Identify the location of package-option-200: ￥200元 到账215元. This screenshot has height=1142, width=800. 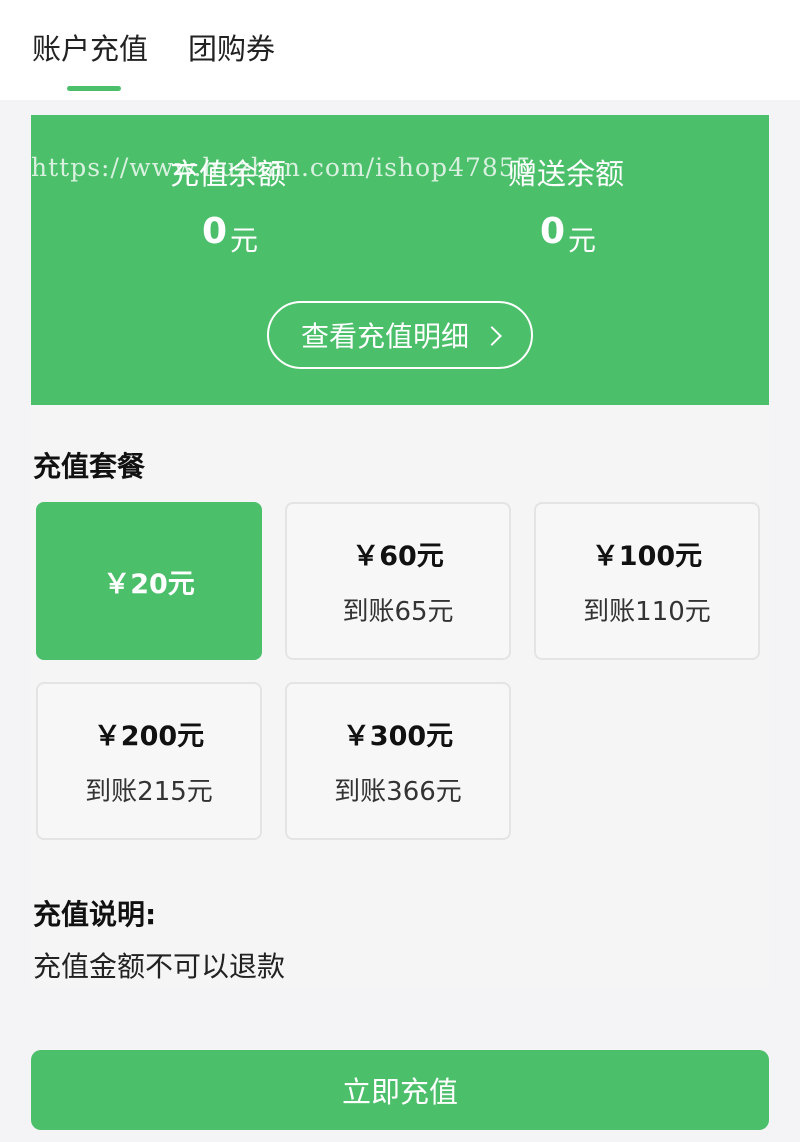
(149, 761).